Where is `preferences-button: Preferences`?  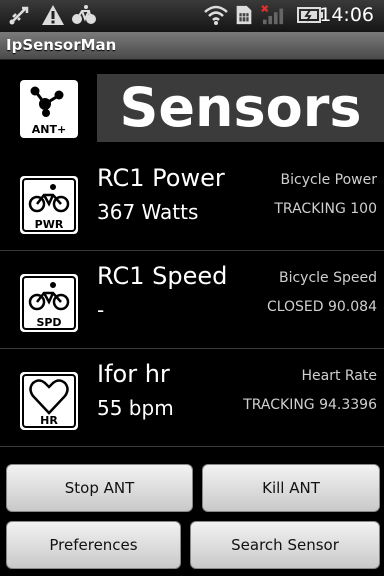
preferences-button: Preferences is located at coordinates (93, 545).